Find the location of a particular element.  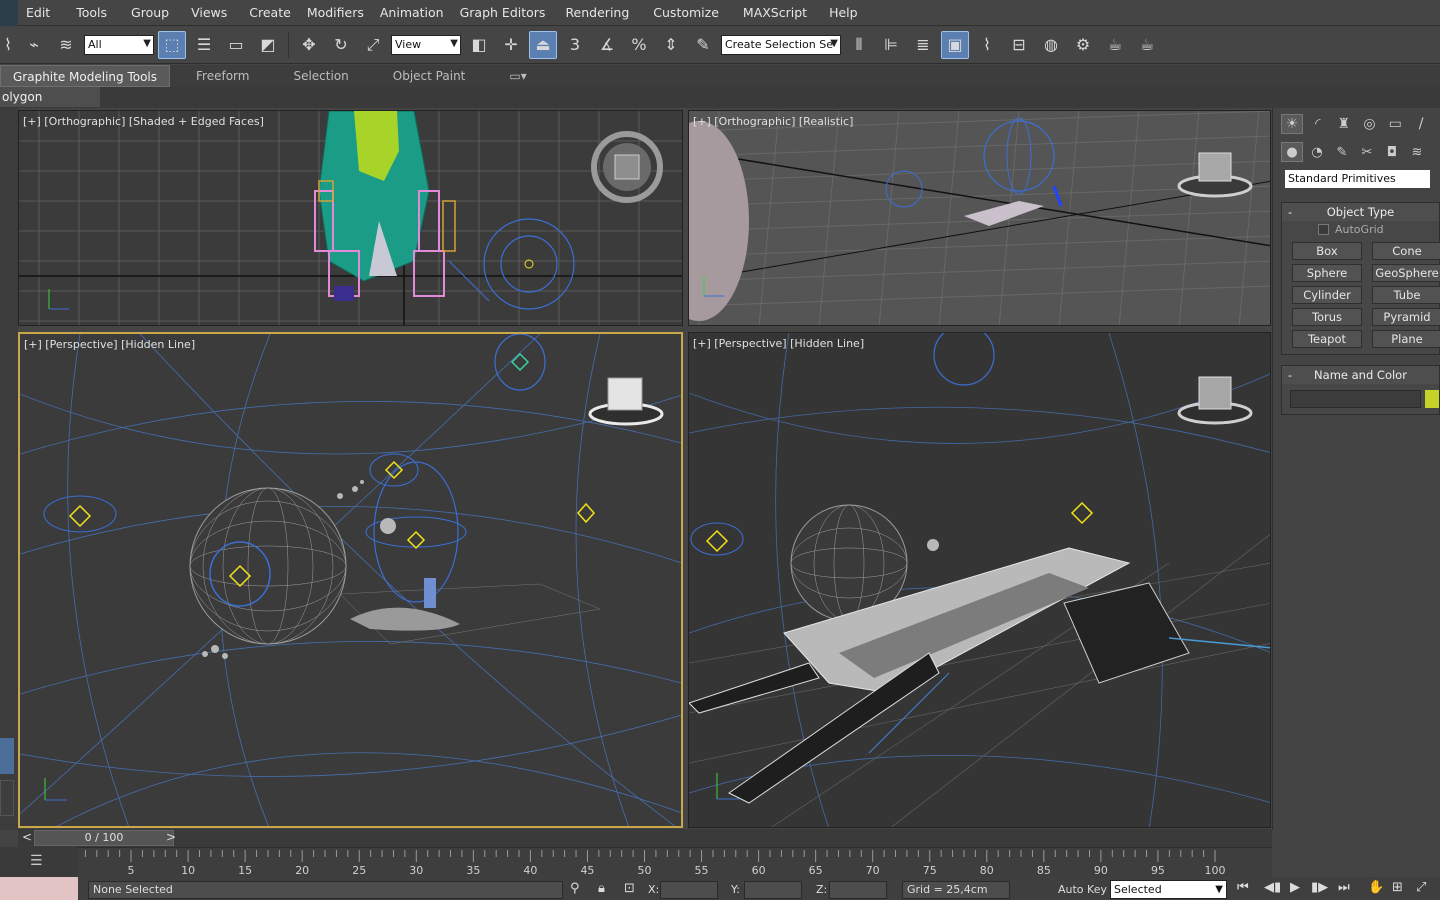

plane-button: Plane is located at coordinates (1406, 339).